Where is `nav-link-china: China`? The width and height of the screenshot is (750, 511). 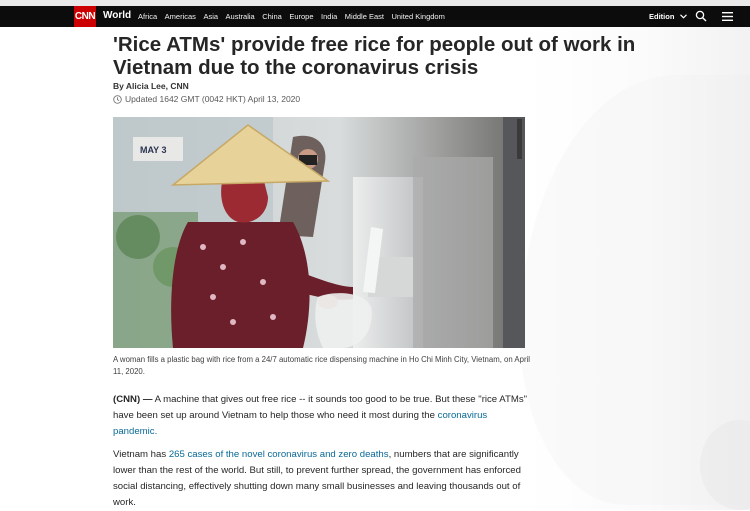 nav-link-china: China is located at coordinates (272, 16).